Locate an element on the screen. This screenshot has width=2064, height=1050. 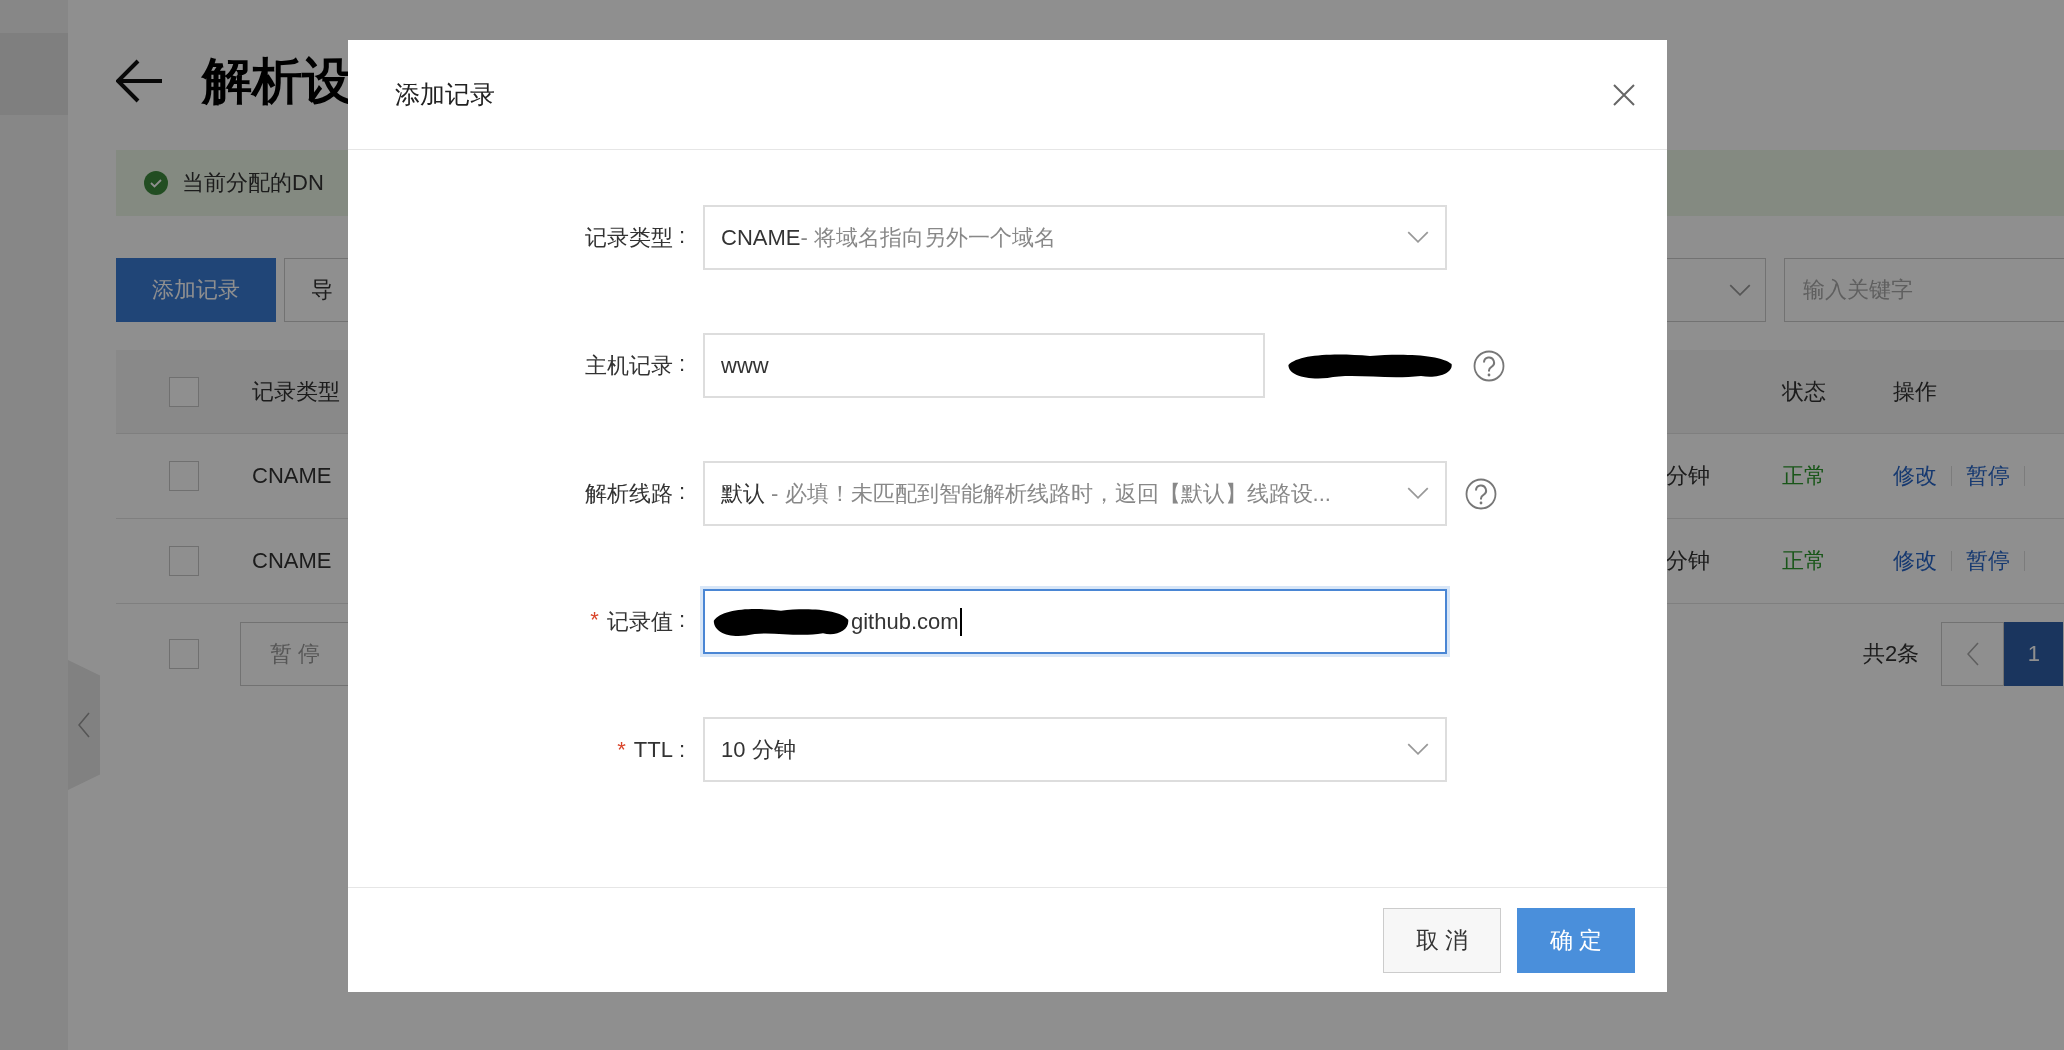
field-label: 记录类型 is located at coordinates (628, 237).